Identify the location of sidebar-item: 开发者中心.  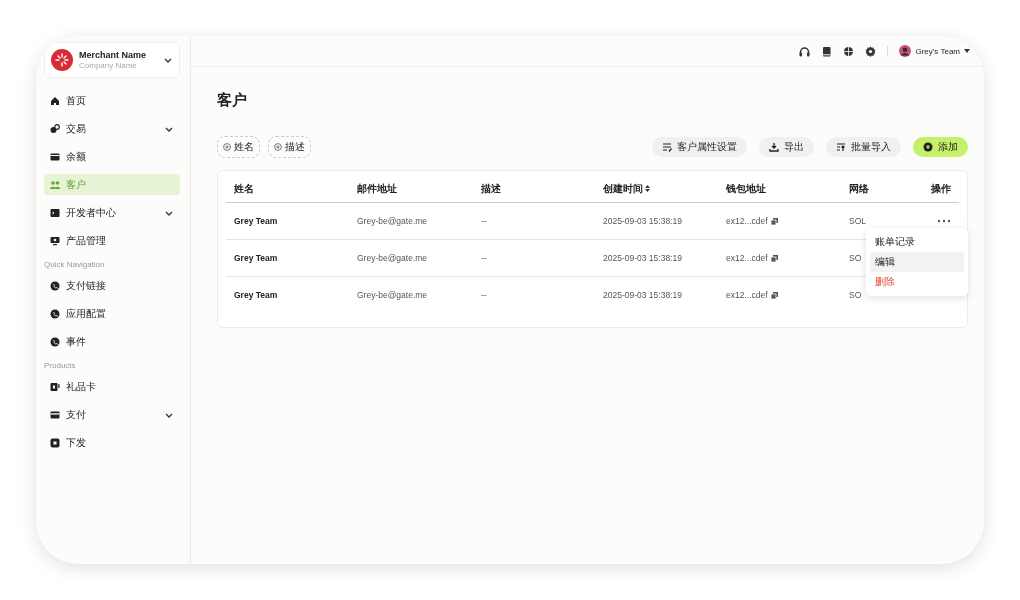
(112, 212).